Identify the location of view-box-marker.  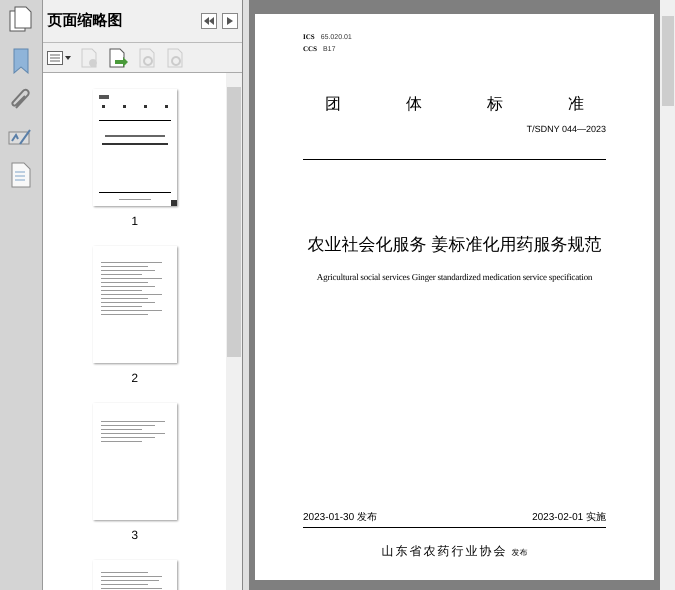
(173, 203).